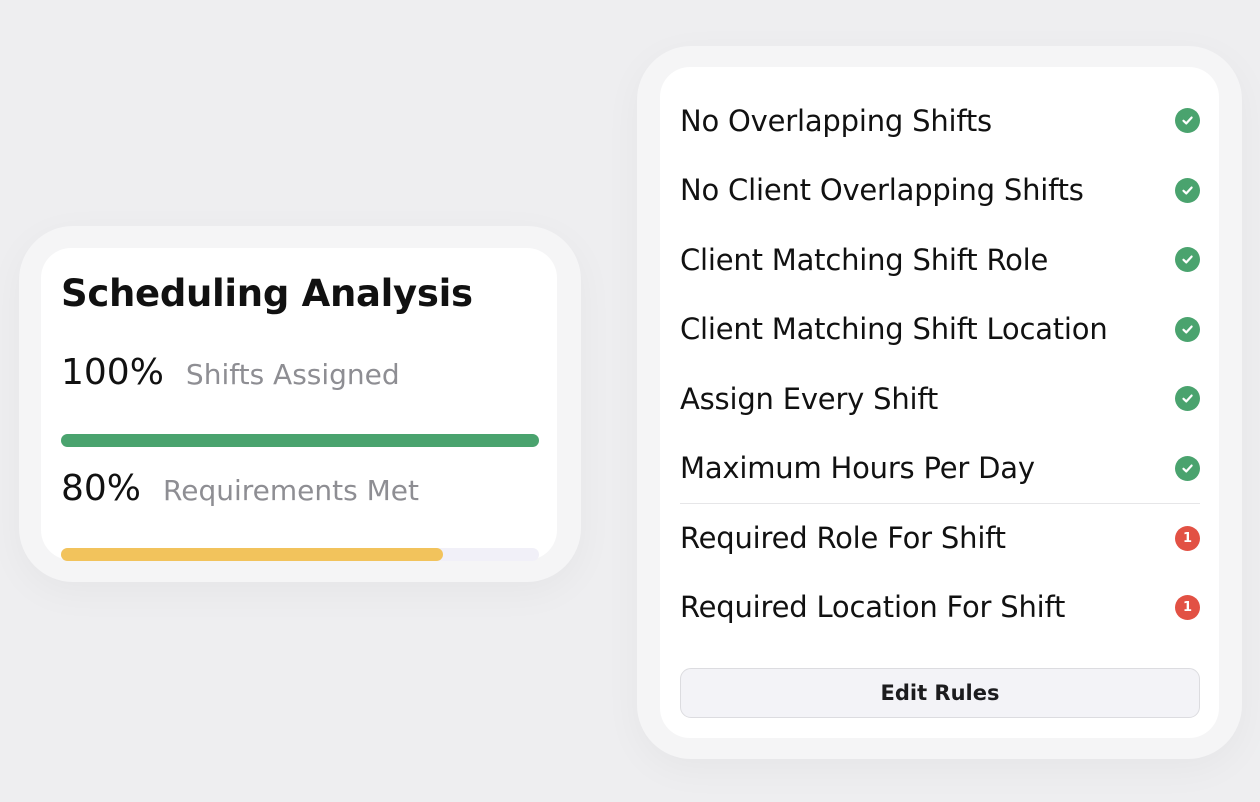 This screenshot has height=802, width=1260. I want to click on requirements-met-progress-fill, so click(252, 554).